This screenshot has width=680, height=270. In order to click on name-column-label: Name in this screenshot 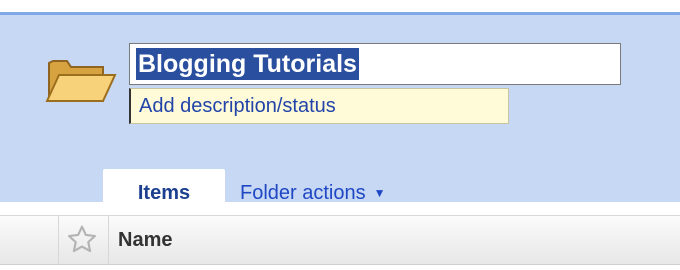, I will do `click(145, 239)`.